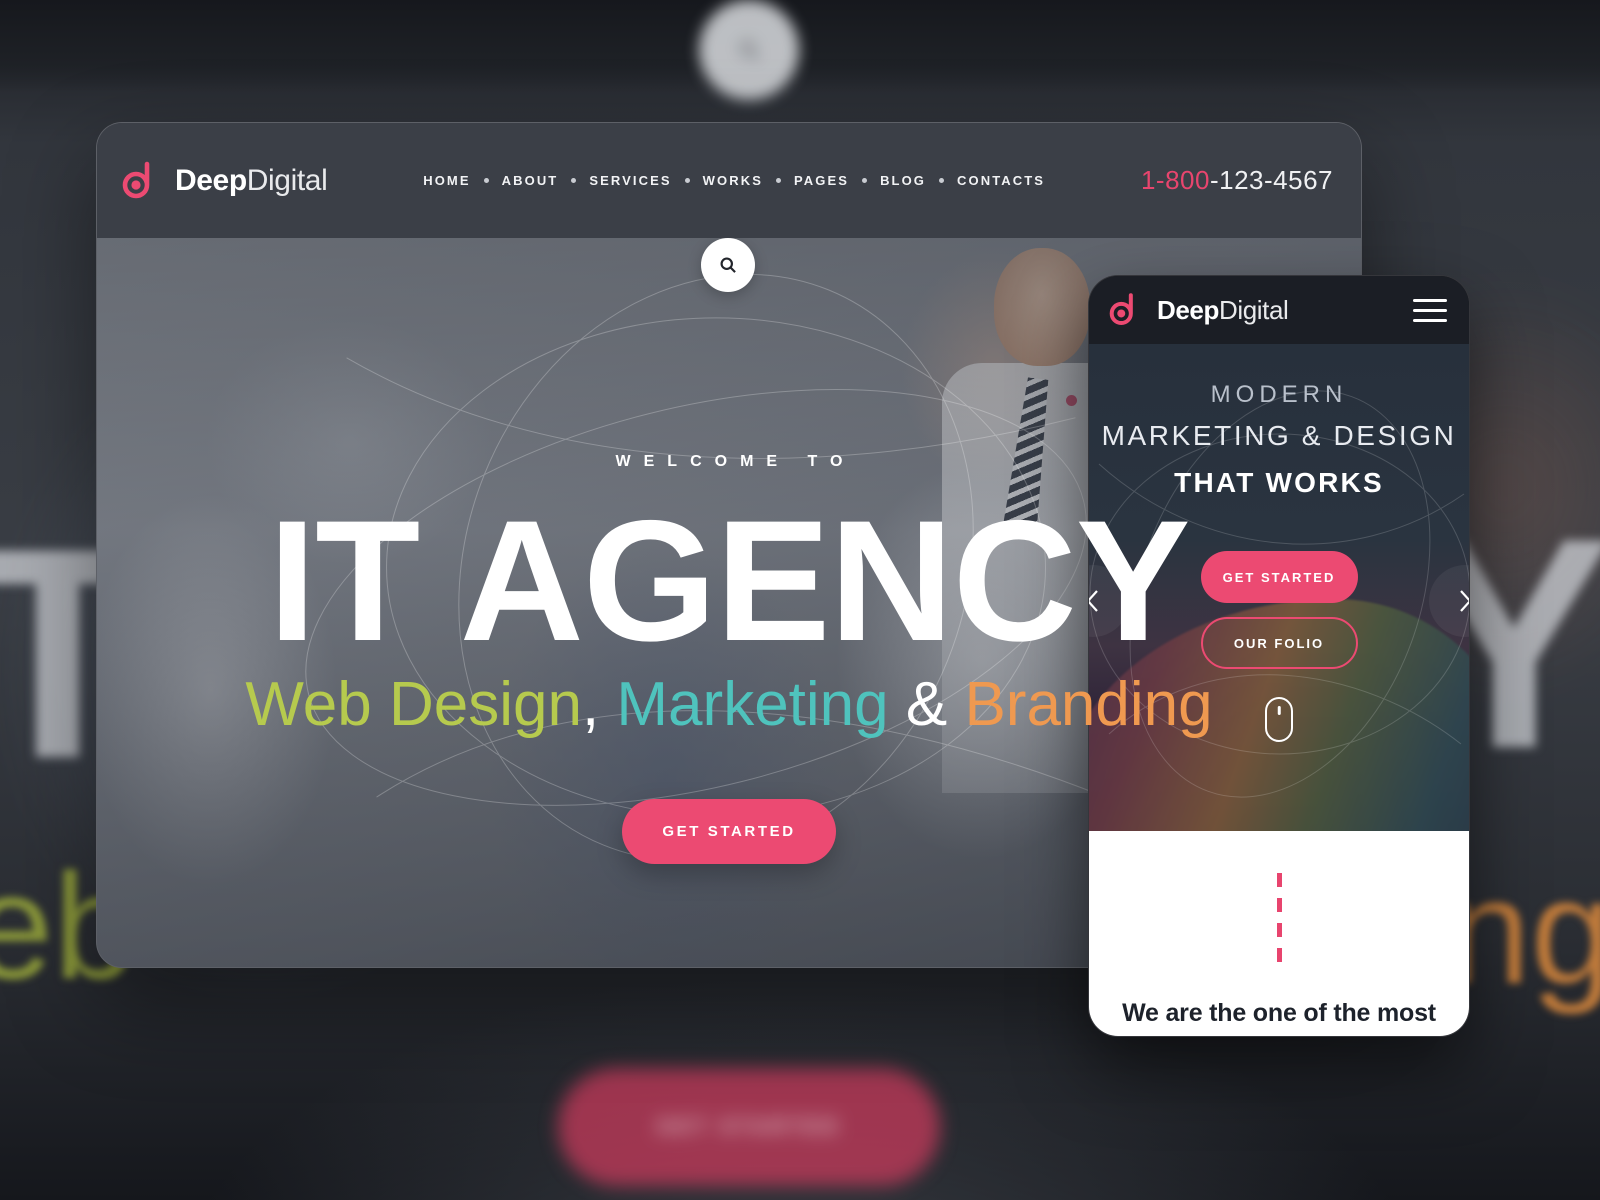  I want to click on hero-subtitle: Web Design, Marketing & Branding, so click(728, 705).